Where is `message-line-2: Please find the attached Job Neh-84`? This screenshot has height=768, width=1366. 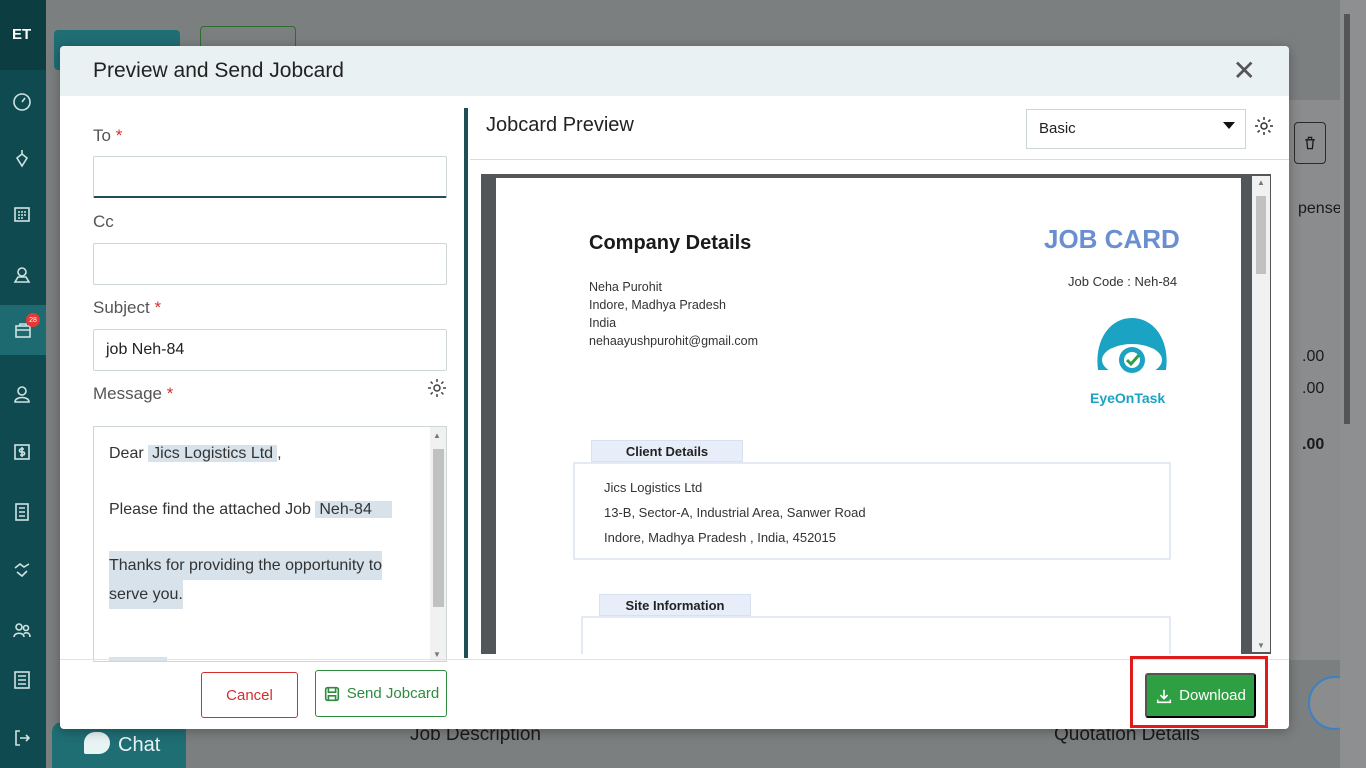 message-line-2: Please find the attached Job Neh-84 is located at coordinates (250, 509).